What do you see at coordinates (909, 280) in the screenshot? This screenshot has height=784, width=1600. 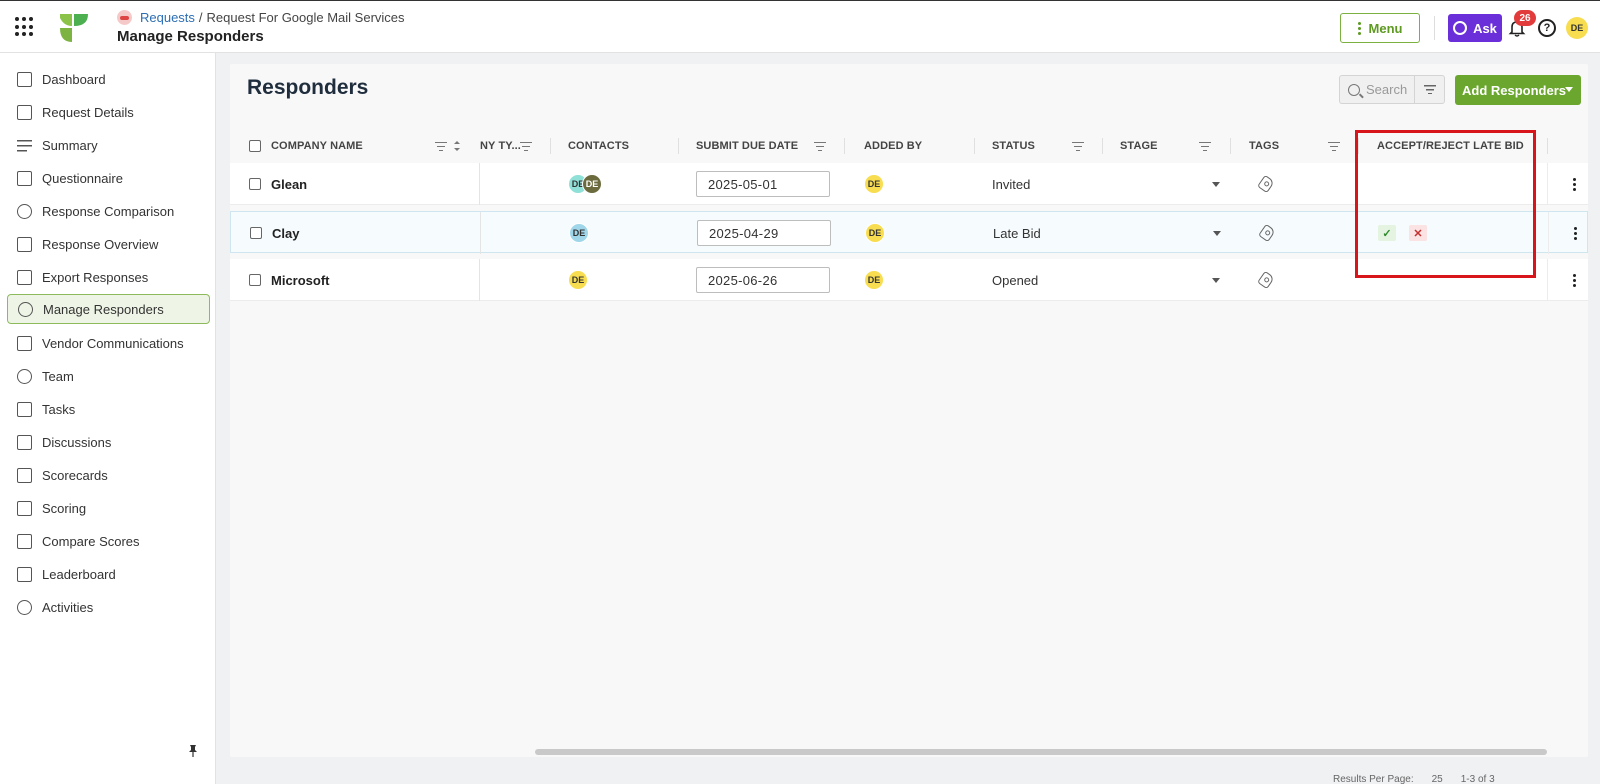 I see `table-row: Microsoft DE 2025-06-26 DE Opened` at bounding box center [909, 280].